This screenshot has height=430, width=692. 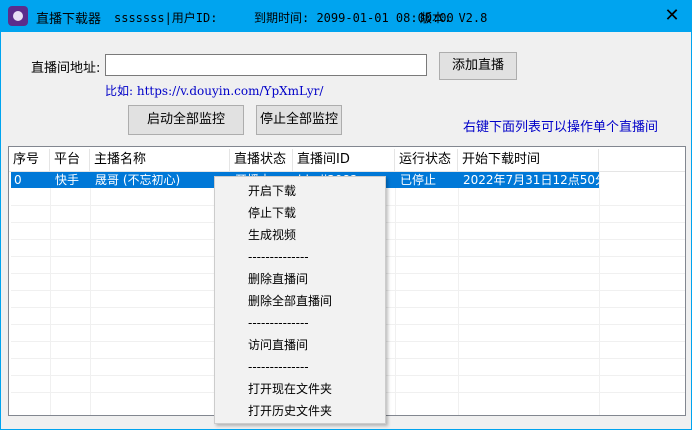 I want to click on column-header-run-status: 运行状态, so click(x=426, y=160).